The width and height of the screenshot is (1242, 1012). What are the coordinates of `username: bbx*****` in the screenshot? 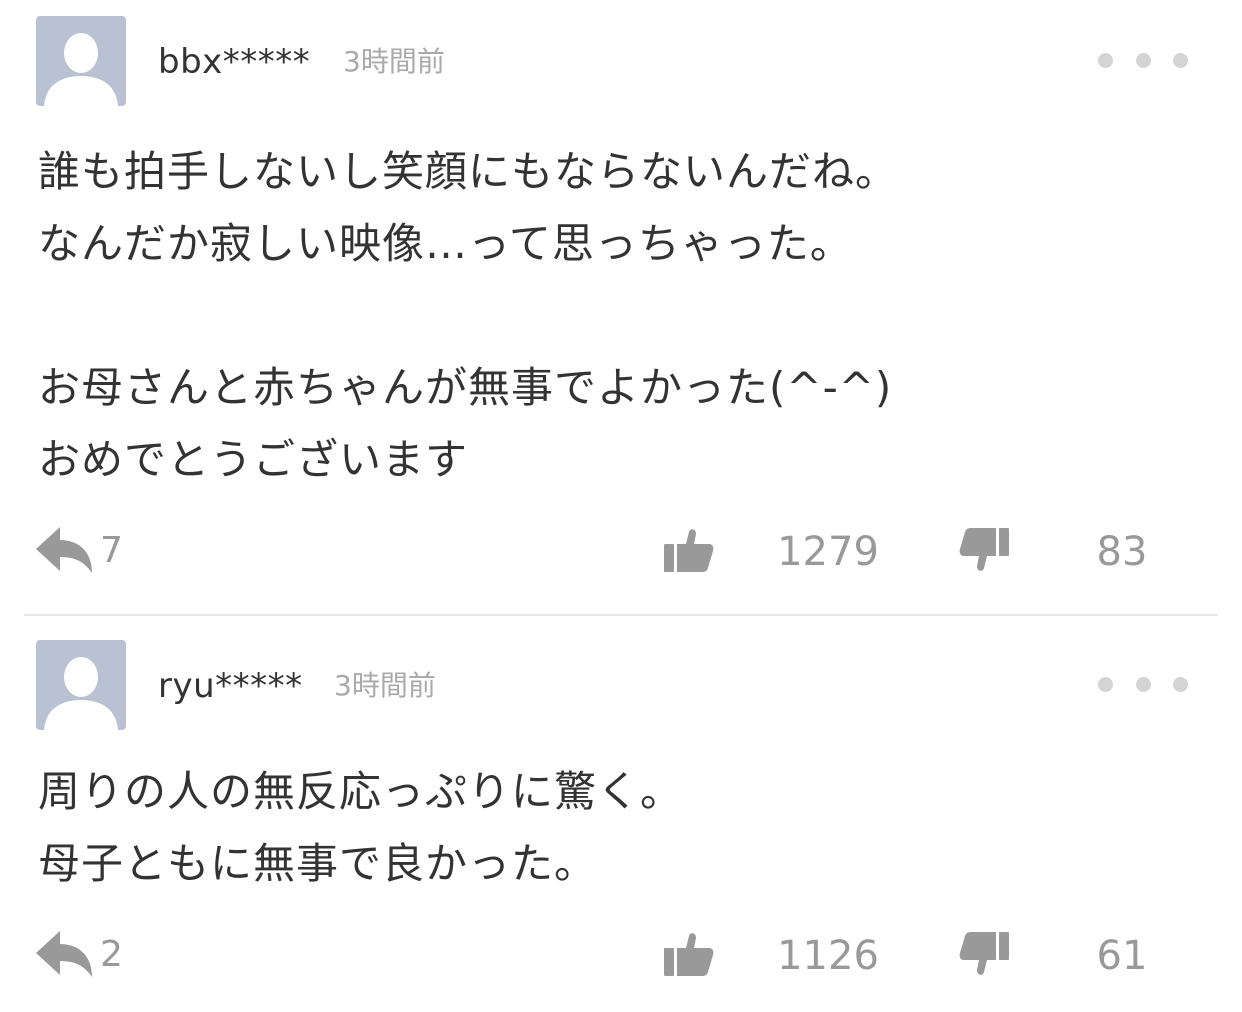 It's located at (234, 62).